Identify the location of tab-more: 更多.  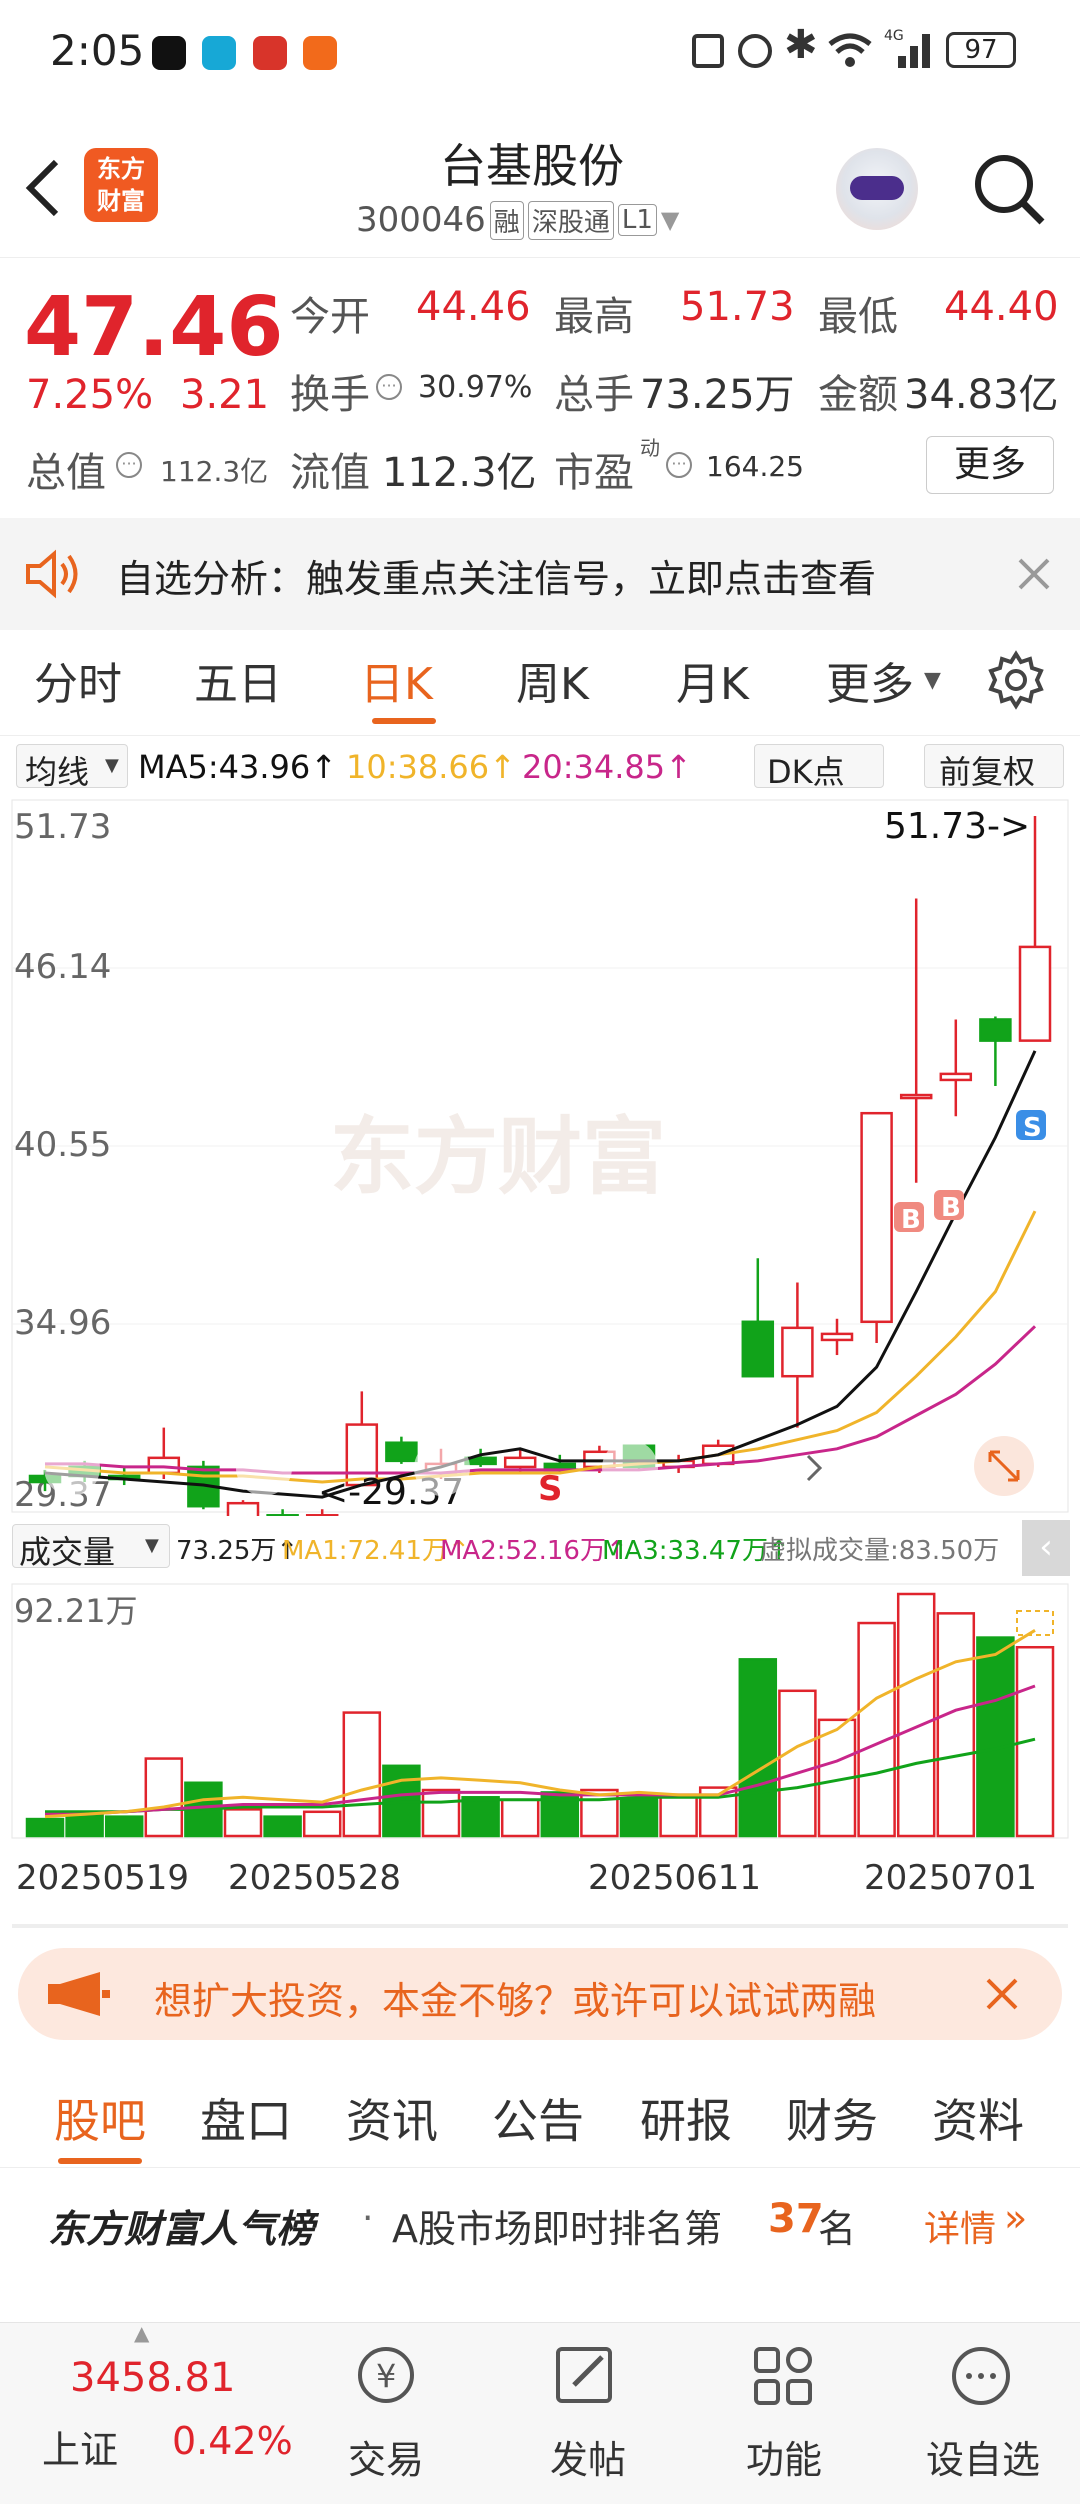
(870, 680).